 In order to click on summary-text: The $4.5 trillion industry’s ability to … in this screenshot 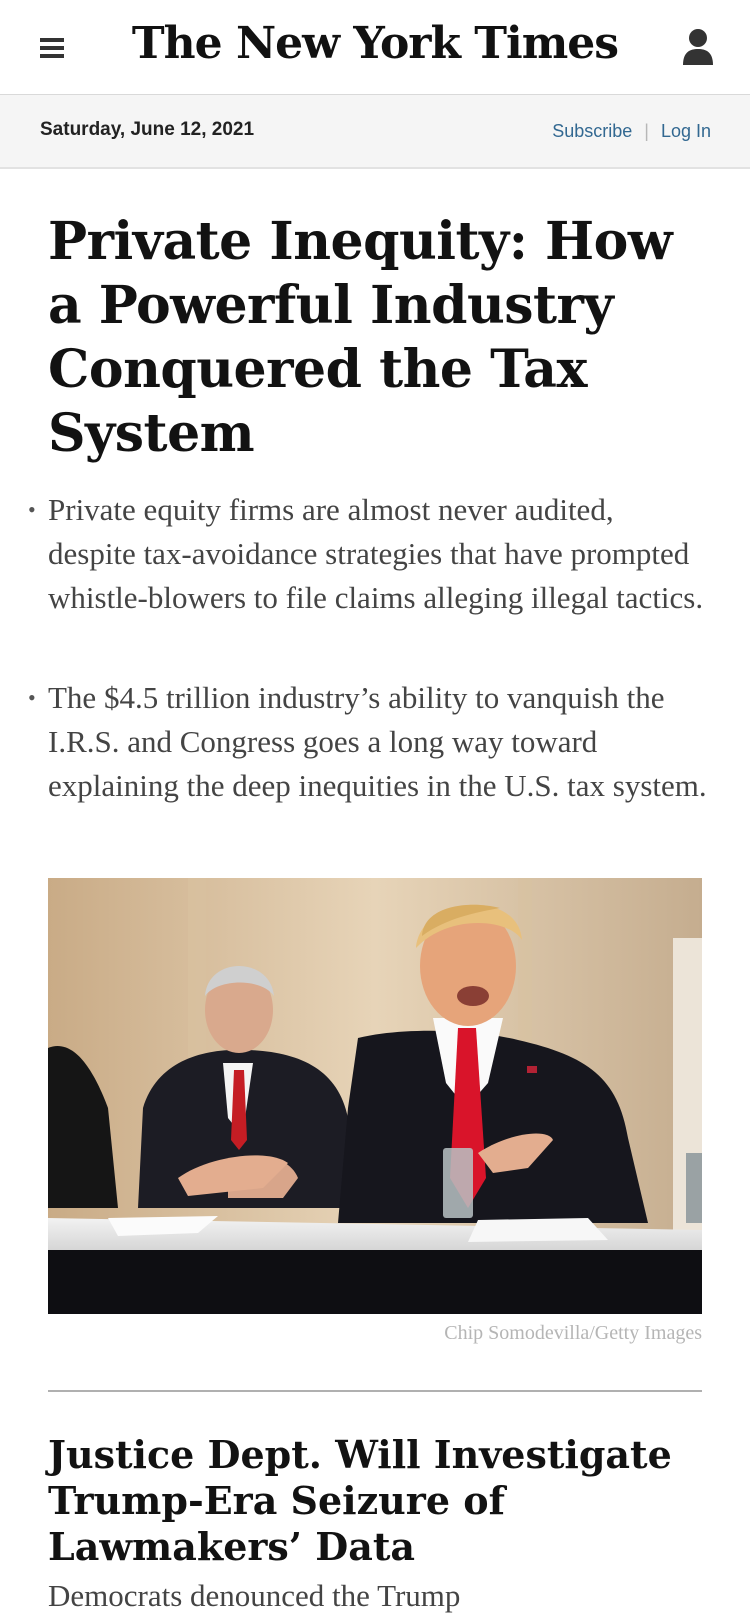, I will do `click(377, 741)`.